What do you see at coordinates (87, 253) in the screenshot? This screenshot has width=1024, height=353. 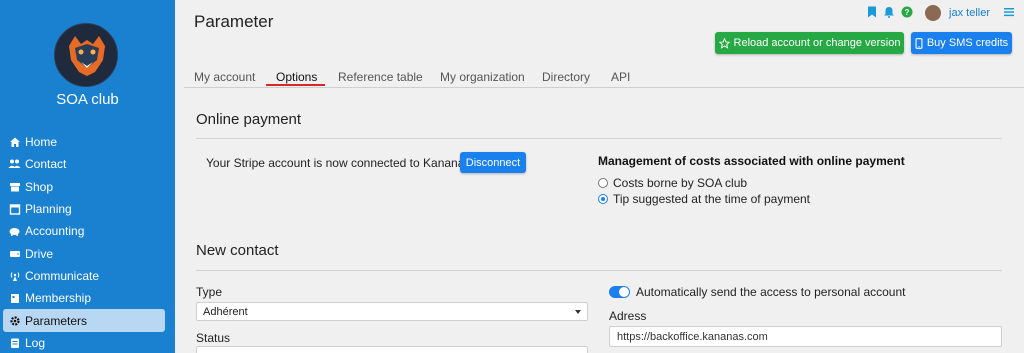 I see `sidebar-item-drive: Drive` at bounding box center [87, 253].